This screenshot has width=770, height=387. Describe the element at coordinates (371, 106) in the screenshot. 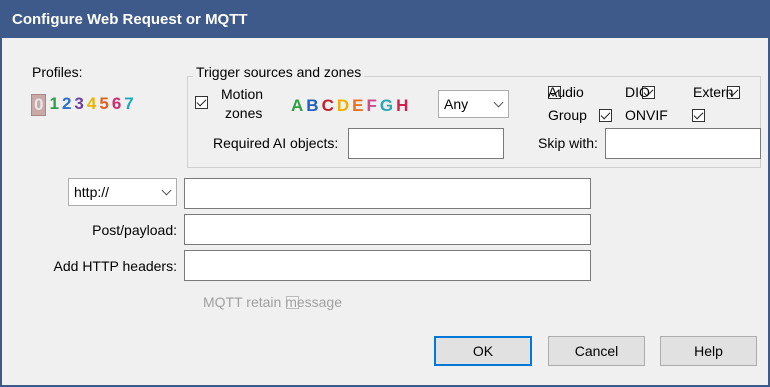

I see `zone-f: F` at that location.